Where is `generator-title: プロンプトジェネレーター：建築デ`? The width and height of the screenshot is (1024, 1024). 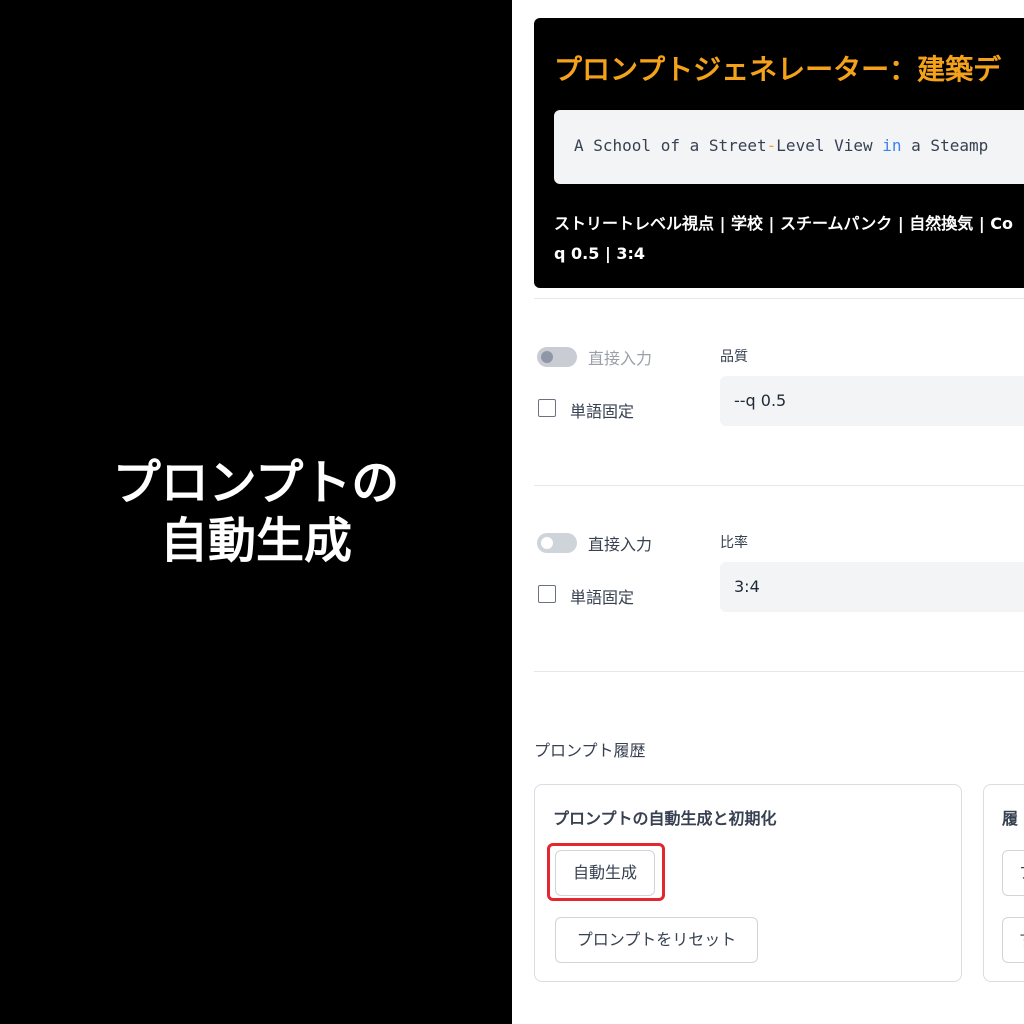 generator-title: プロンプトジェネレーター：建築デ is located at coordinates (778, 69).